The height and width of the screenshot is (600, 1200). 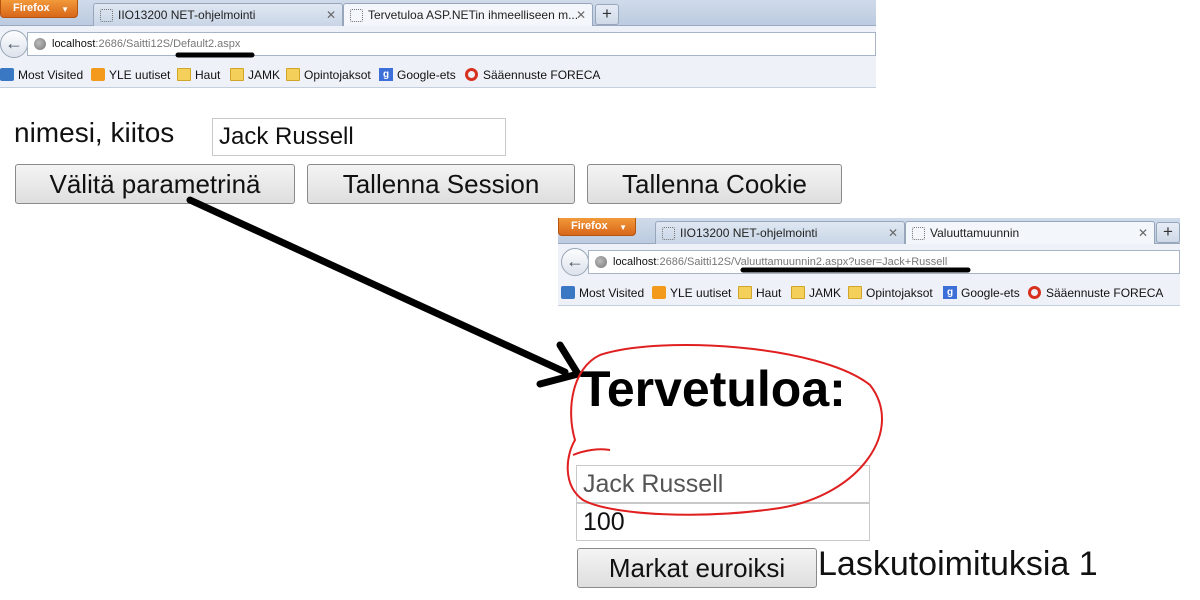 I want to click on name-input: Jack Russell, so click(x=359, y=137).